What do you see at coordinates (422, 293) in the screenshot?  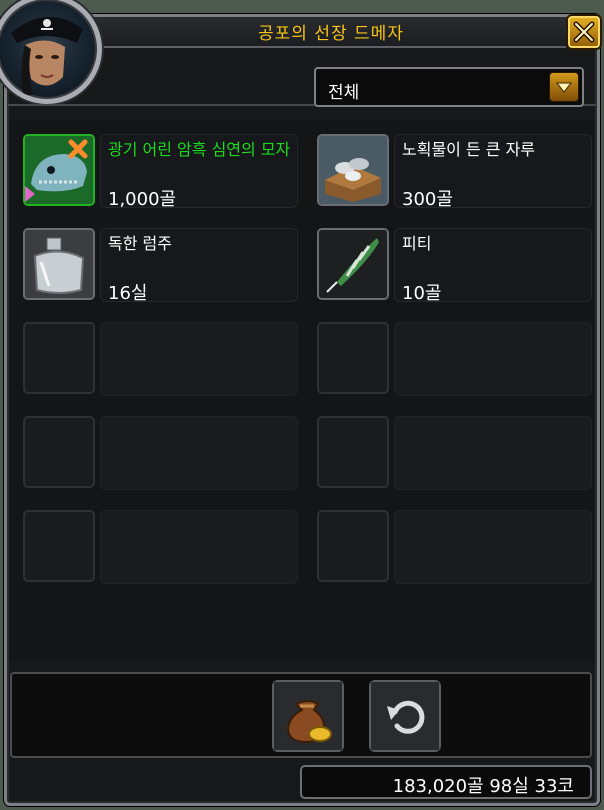 I see `item-price: 10골` at bounding box center [422, 293].